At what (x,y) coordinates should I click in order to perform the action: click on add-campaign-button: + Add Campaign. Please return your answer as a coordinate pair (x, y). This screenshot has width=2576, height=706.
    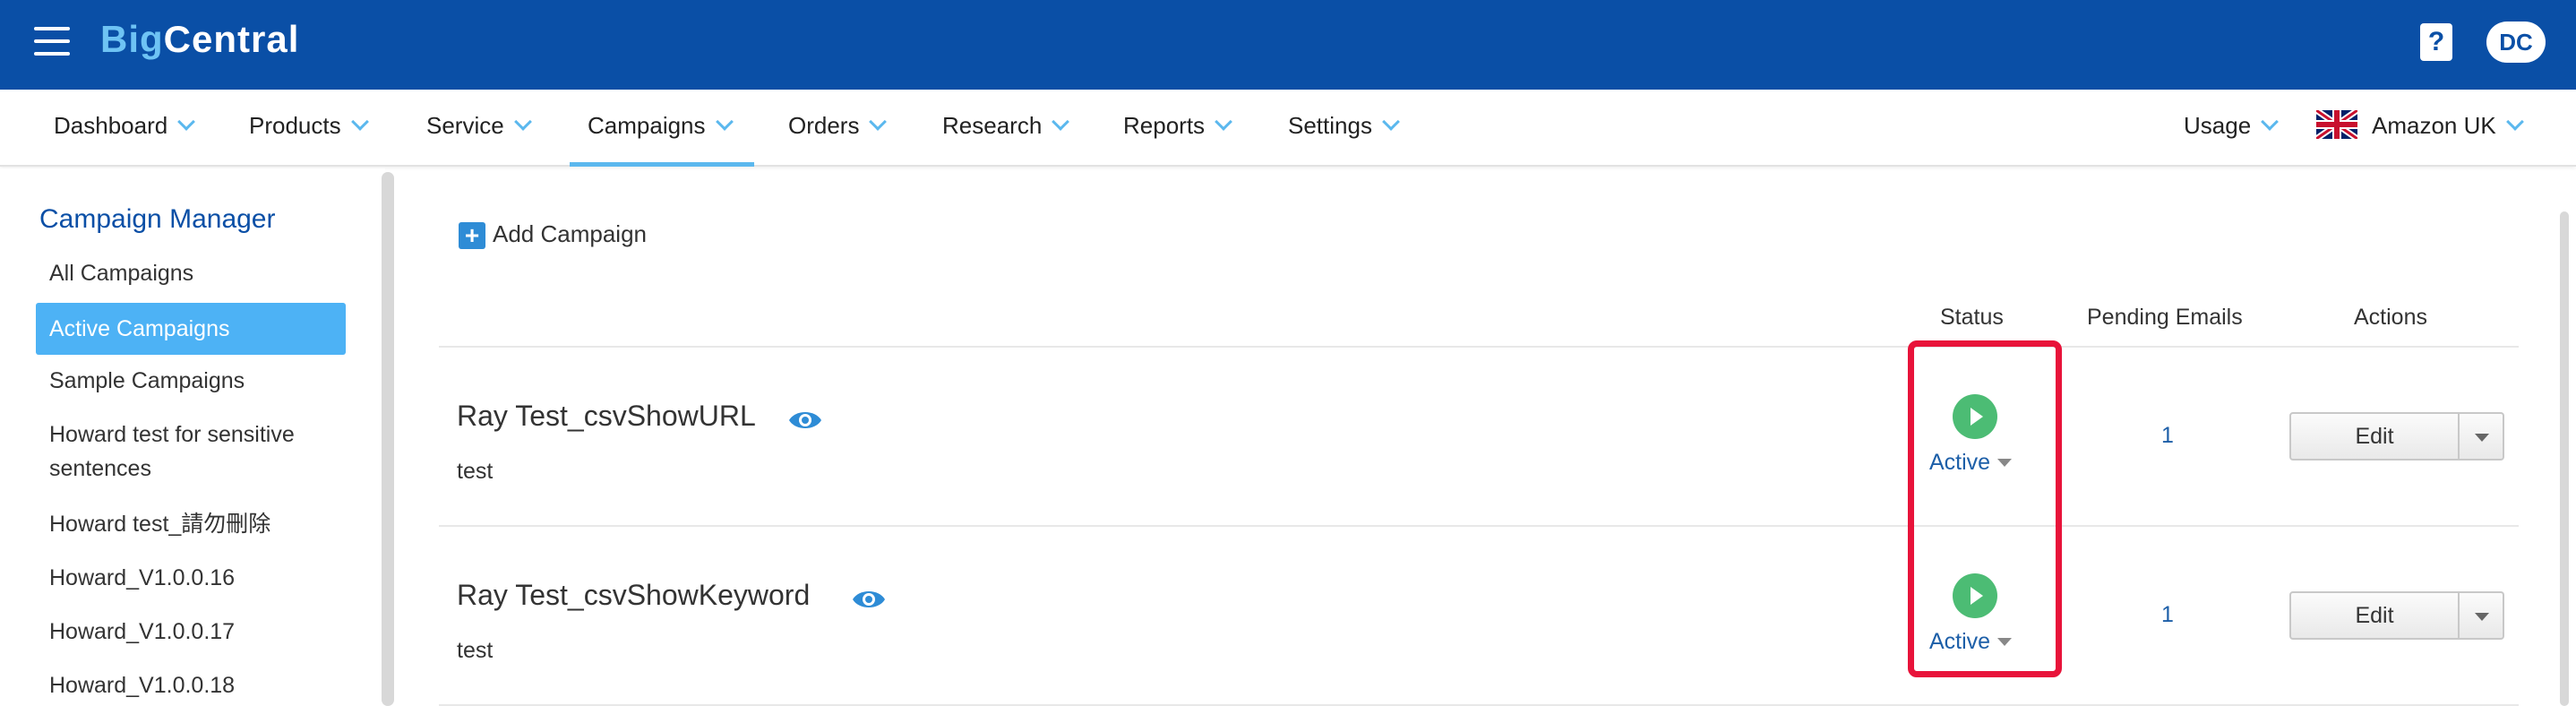
    Looking at the image, I should click on (553, 234).